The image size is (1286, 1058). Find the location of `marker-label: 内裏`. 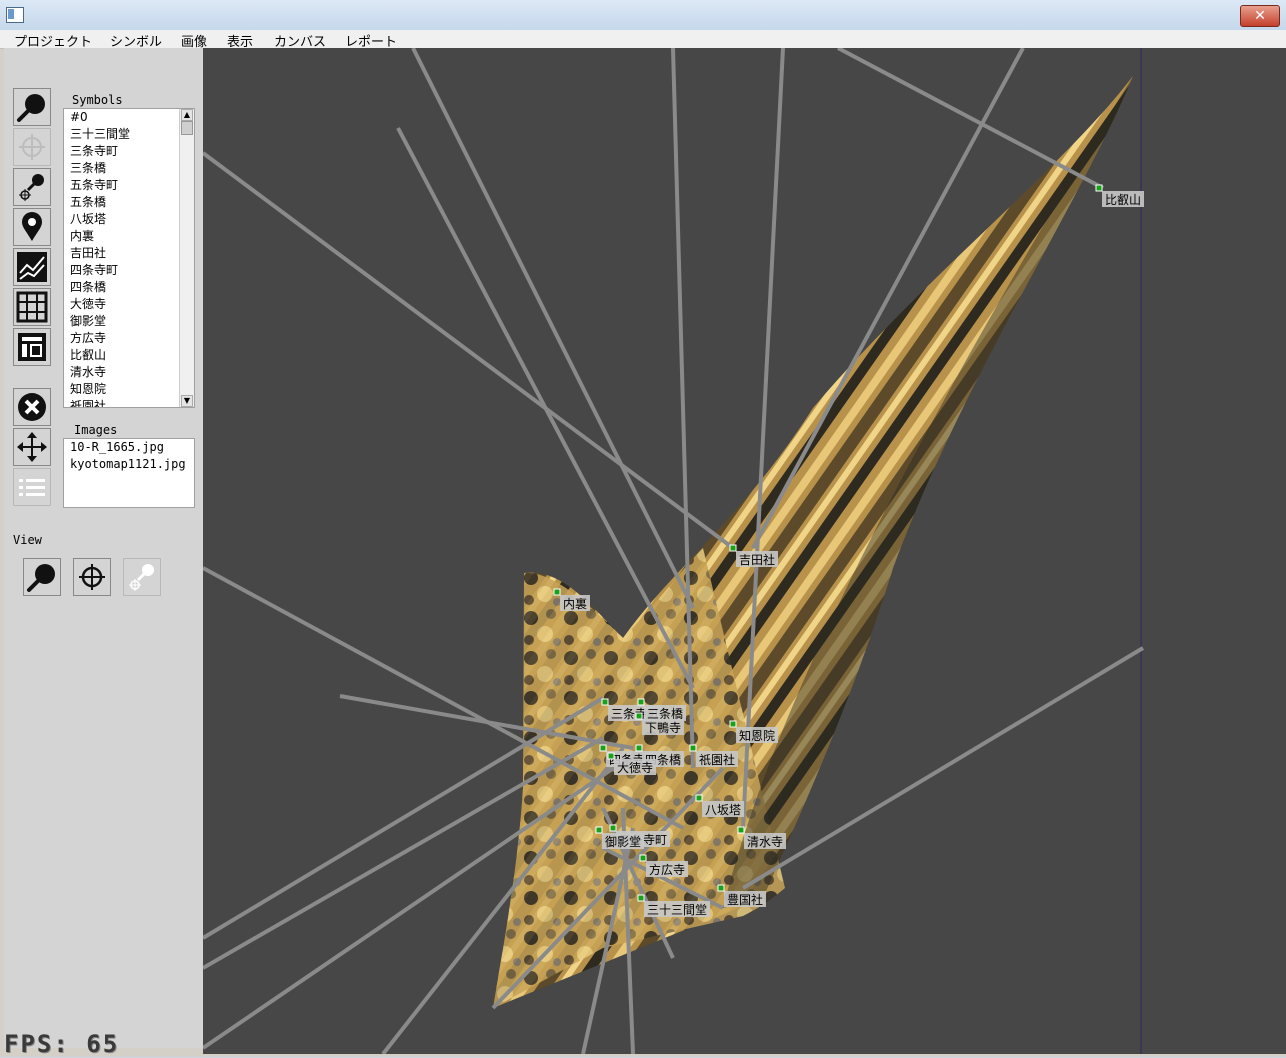

marker-label: 内裏 is located at coordinates (575, 603).